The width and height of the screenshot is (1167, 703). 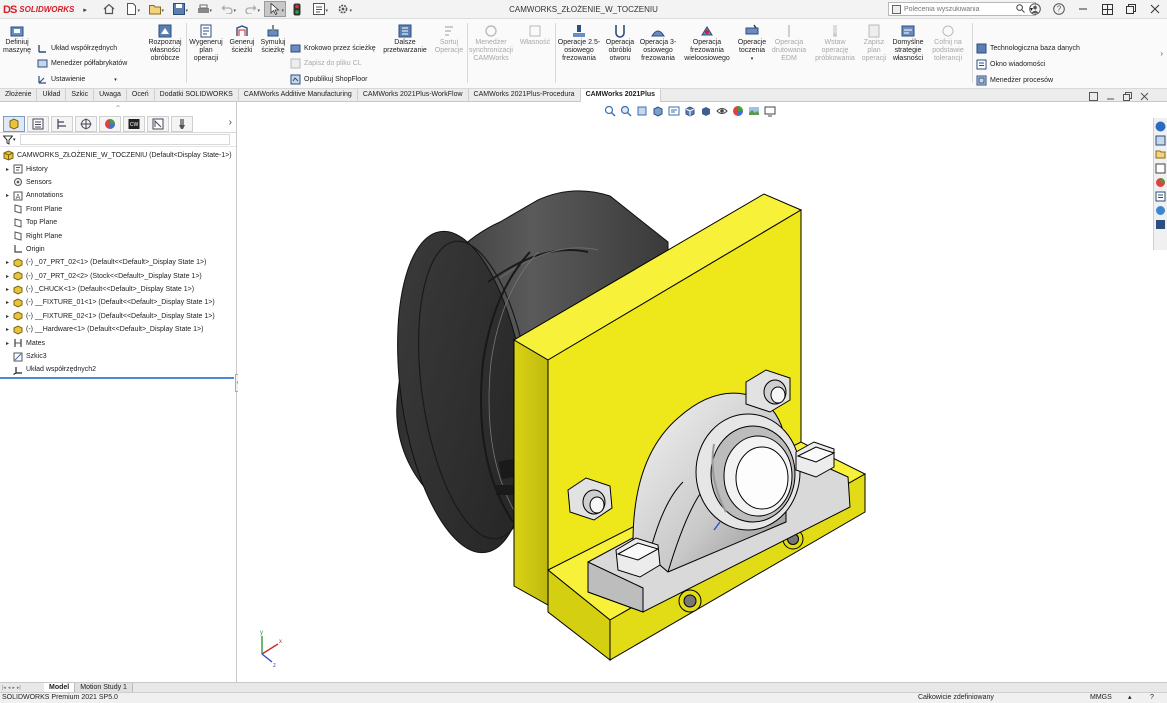 What do you see at coordinates (273, 38) in the screenshot?
I see `simulate-toolpath-button: Symuluj ścieżkę` at bounding box center [273, 38].